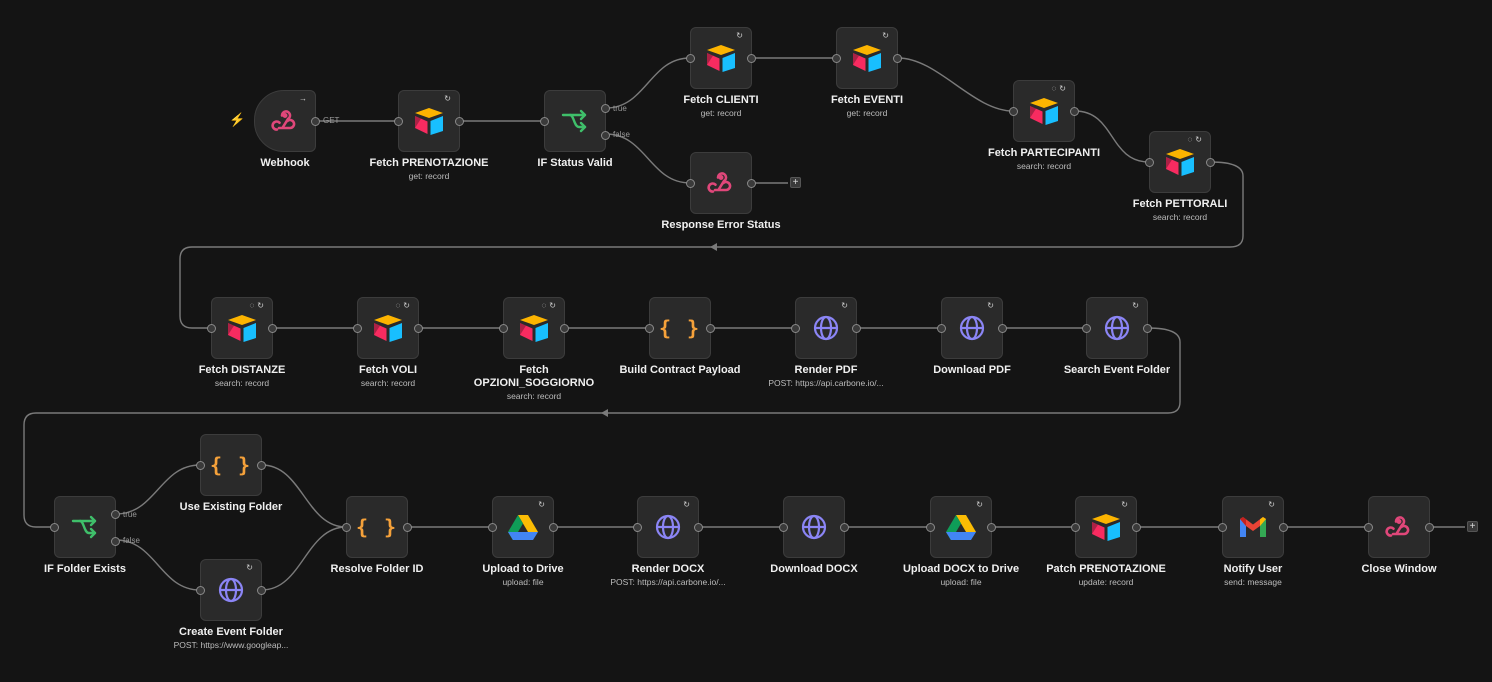 This screenshot has width=1492, height=682. Describe the element at coordinates (721, 58) in the screenshot. I see `node-fetch-clienti: ↻` at that location.